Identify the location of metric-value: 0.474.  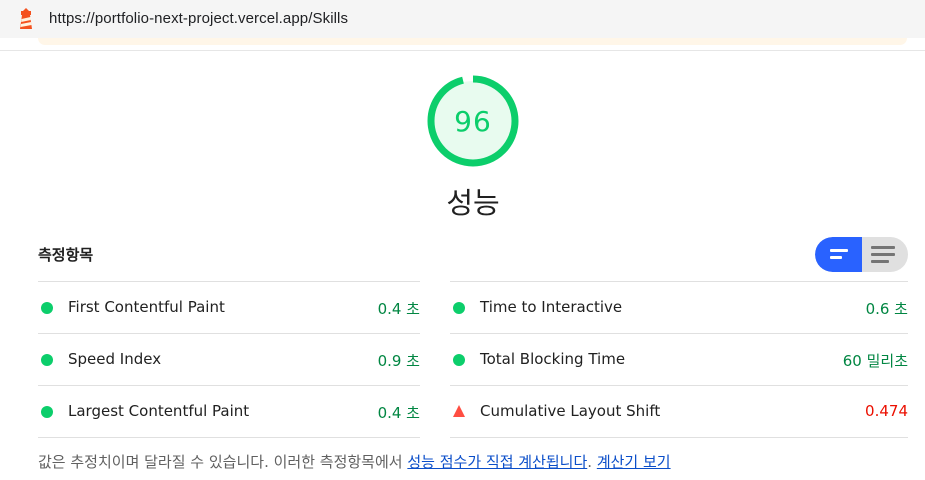
(886, 411).